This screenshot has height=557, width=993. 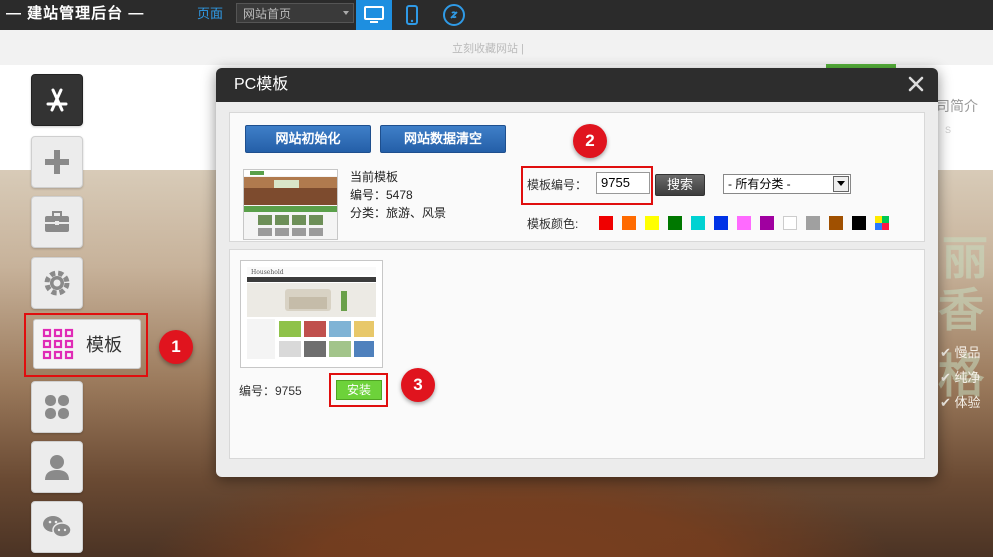 What do you see at coordinates (261, 84) in the screenshot?
I see `dialog-title: PC模板` at bounding box center [261, 84].